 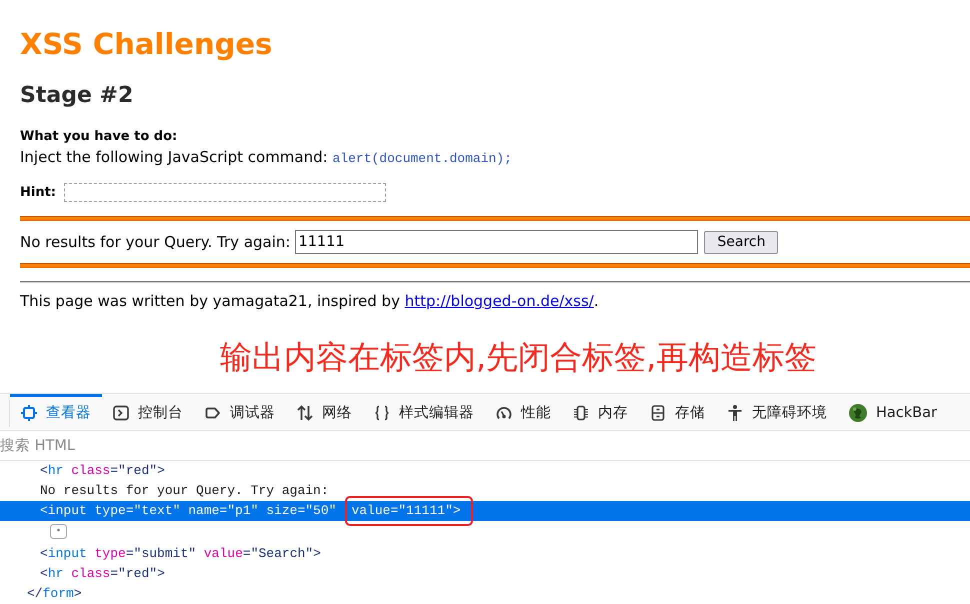 What do you see at coordinates (155, 242) in the screenshot?
I see `query-label: No results for your Query. Try again:` at bounding box center [155, 242].